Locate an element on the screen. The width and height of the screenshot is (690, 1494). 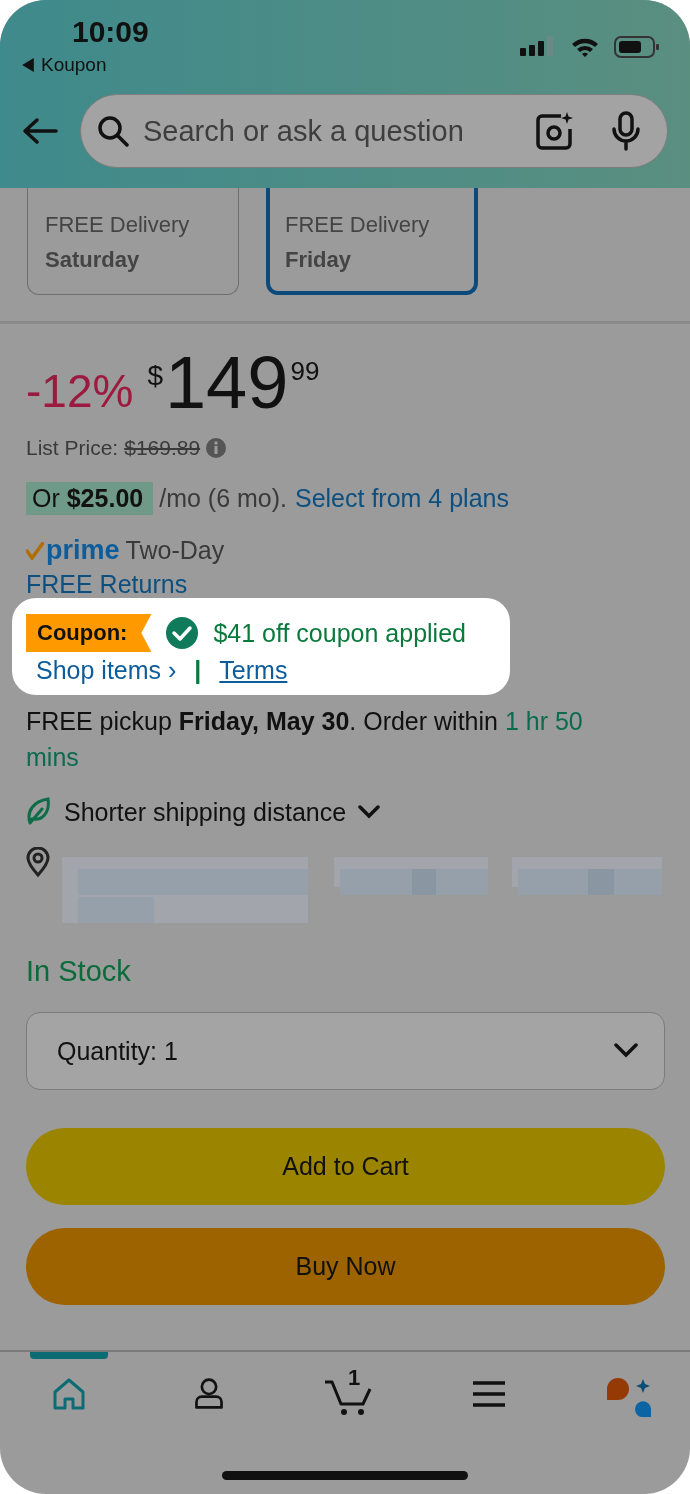
search-input: Search or ask a question is located at coordinates (332, 131).